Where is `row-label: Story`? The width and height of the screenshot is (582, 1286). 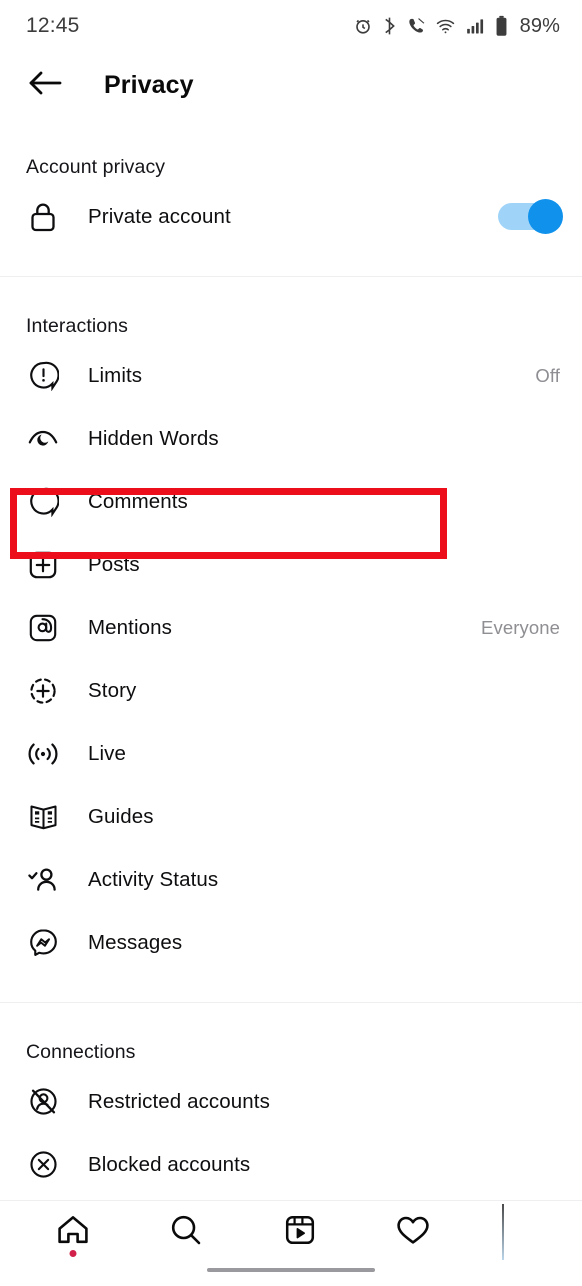 row-label: Story is located at coordinates (112, 690).